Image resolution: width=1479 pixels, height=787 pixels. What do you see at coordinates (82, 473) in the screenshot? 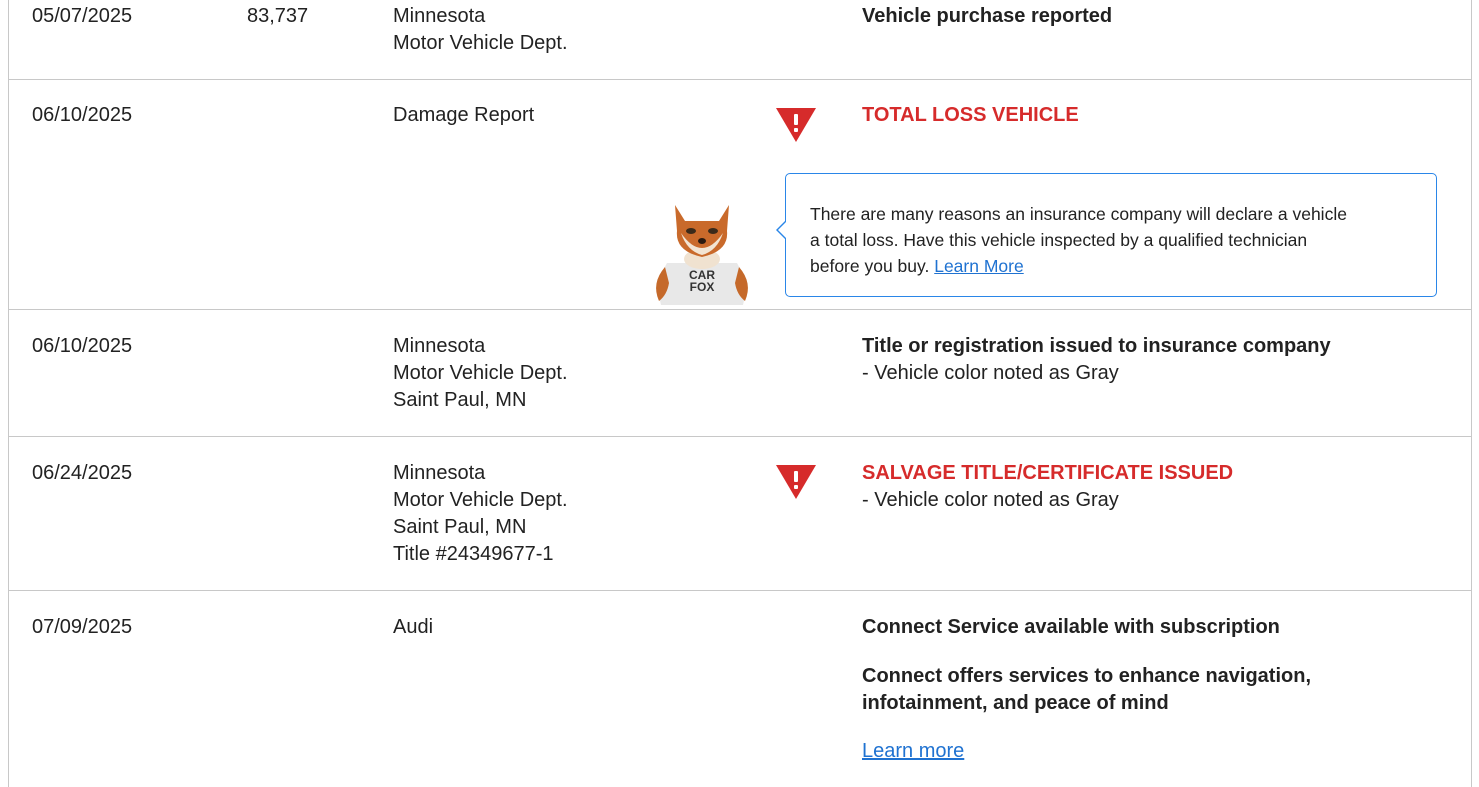
I see `row-date: 06/24/2025` at bounding box center [82, 473].